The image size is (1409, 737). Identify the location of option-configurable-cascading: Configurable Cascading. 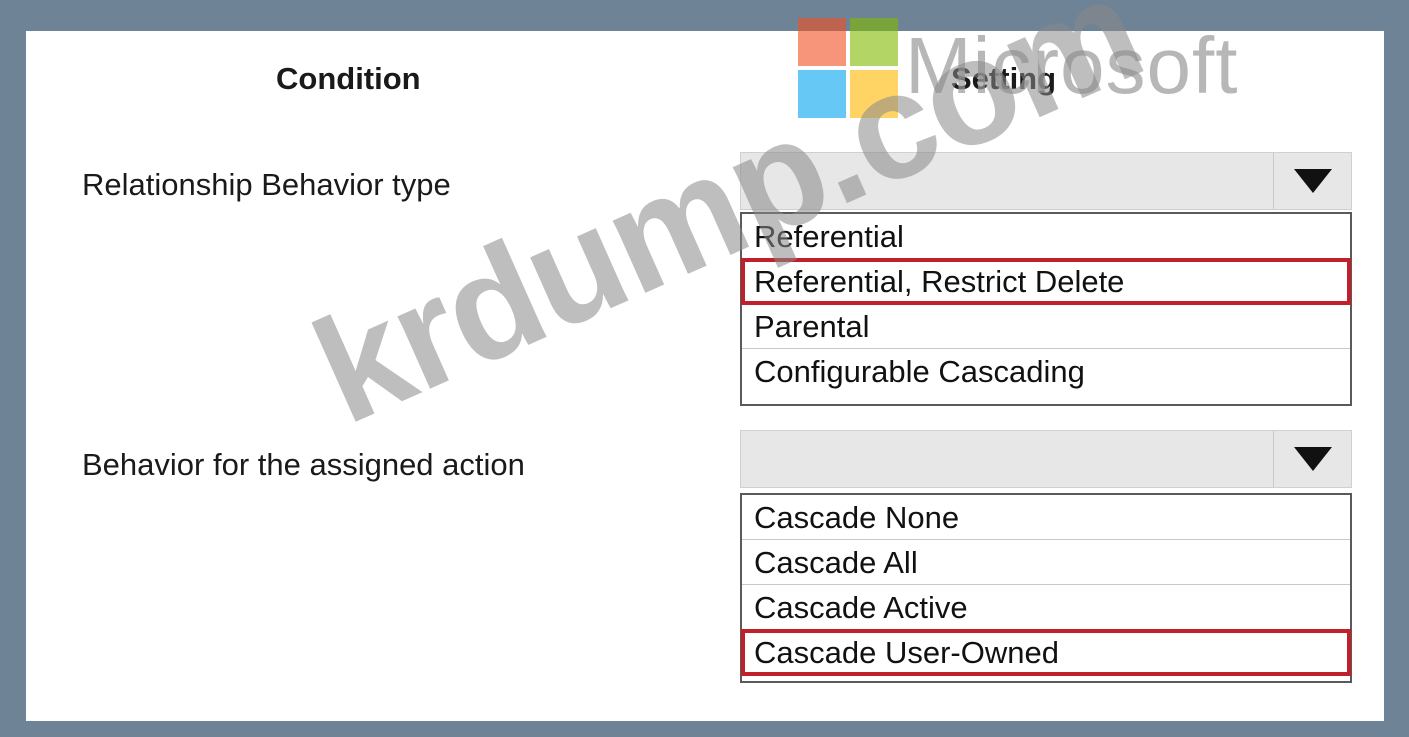
(1046, 371).